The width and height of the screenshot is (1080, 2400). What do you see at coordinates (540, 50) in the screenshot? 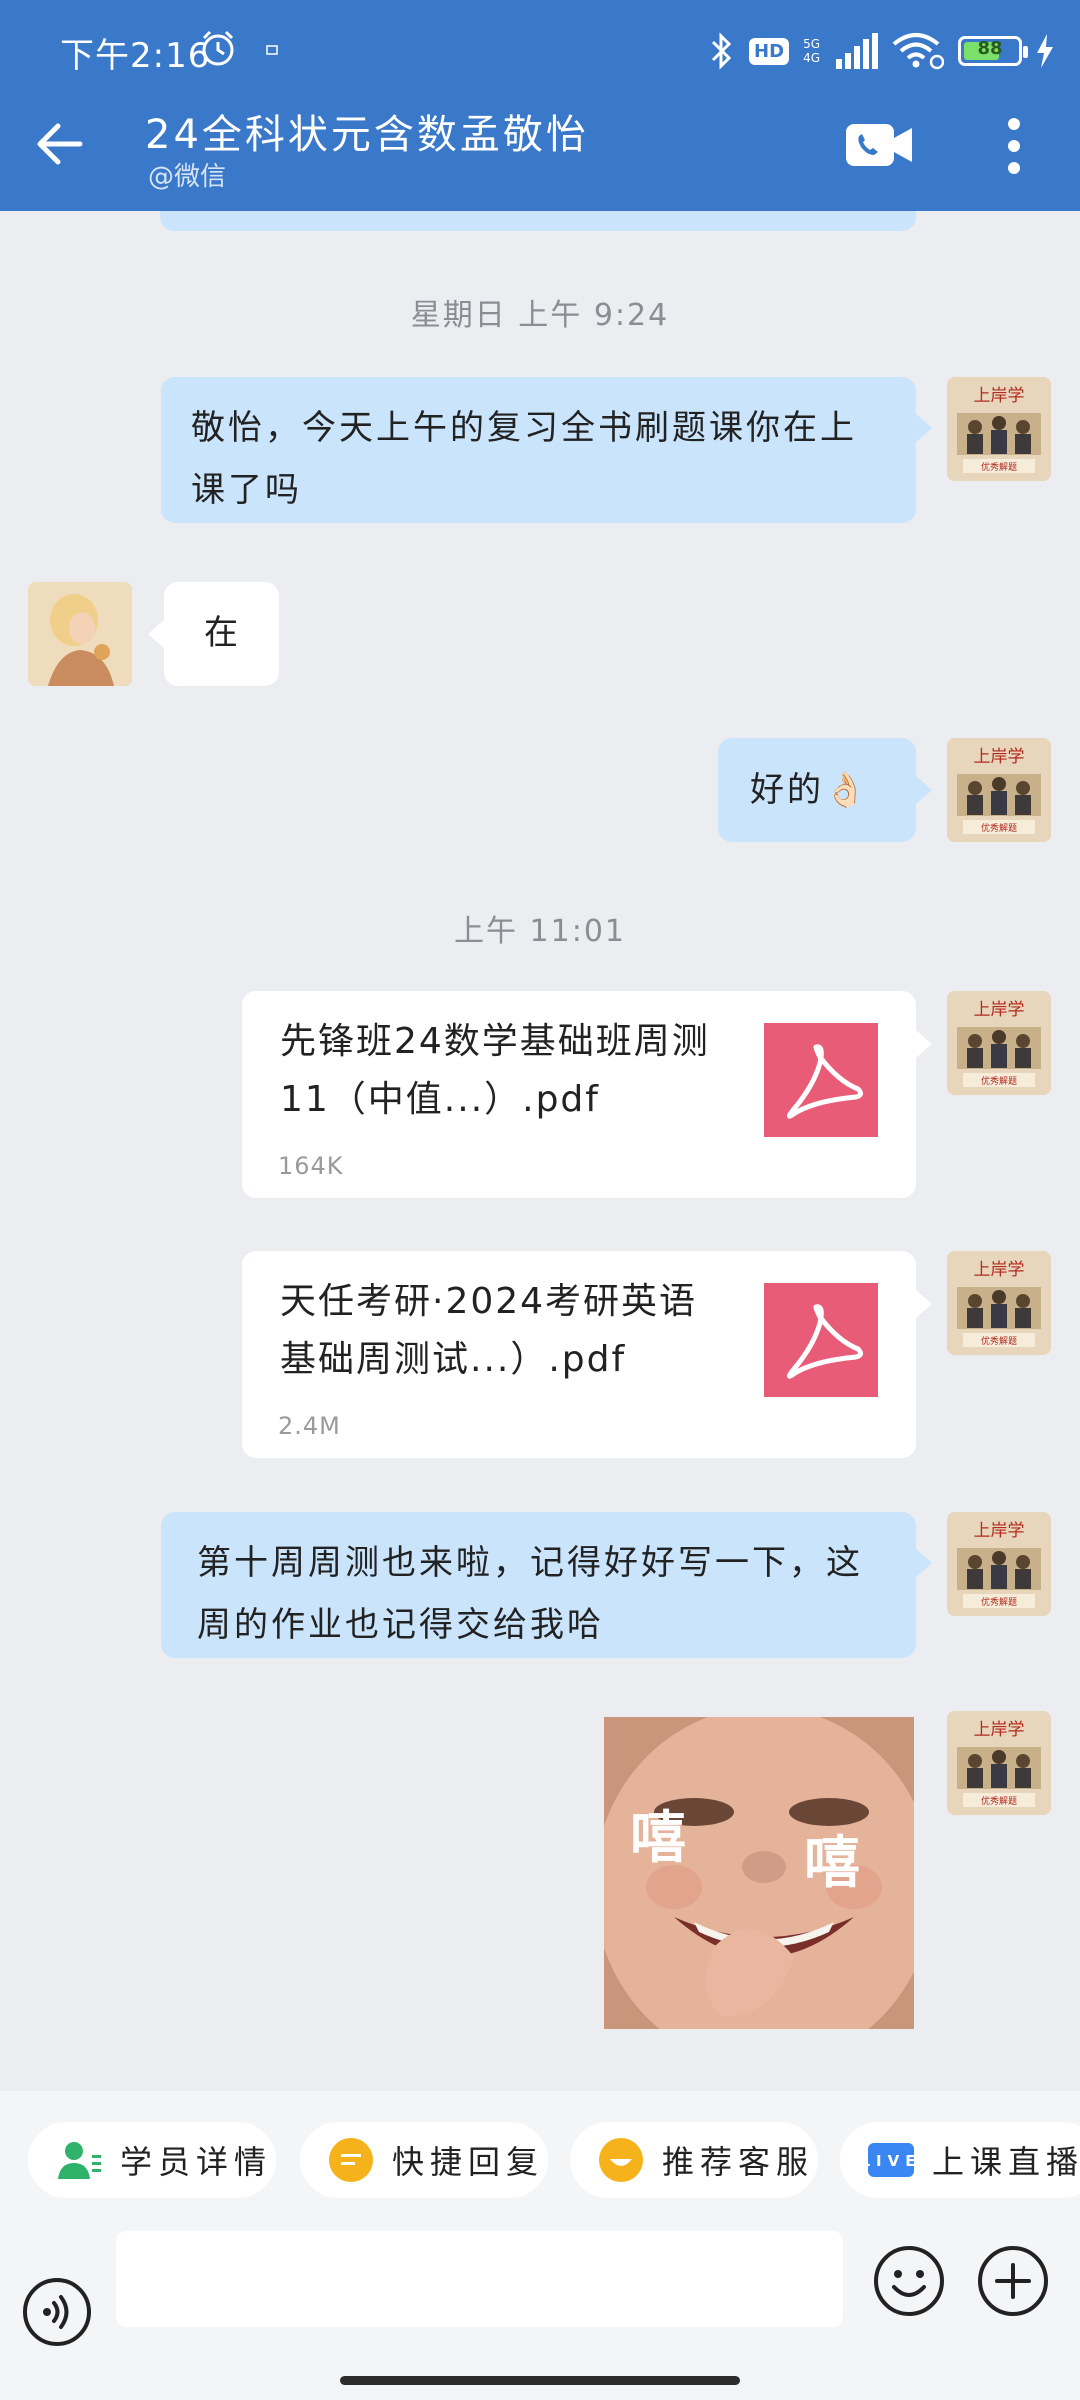
I see `status-bar: 下午2:16 HD 5G 4G 88` at bounding box center [540, 50].